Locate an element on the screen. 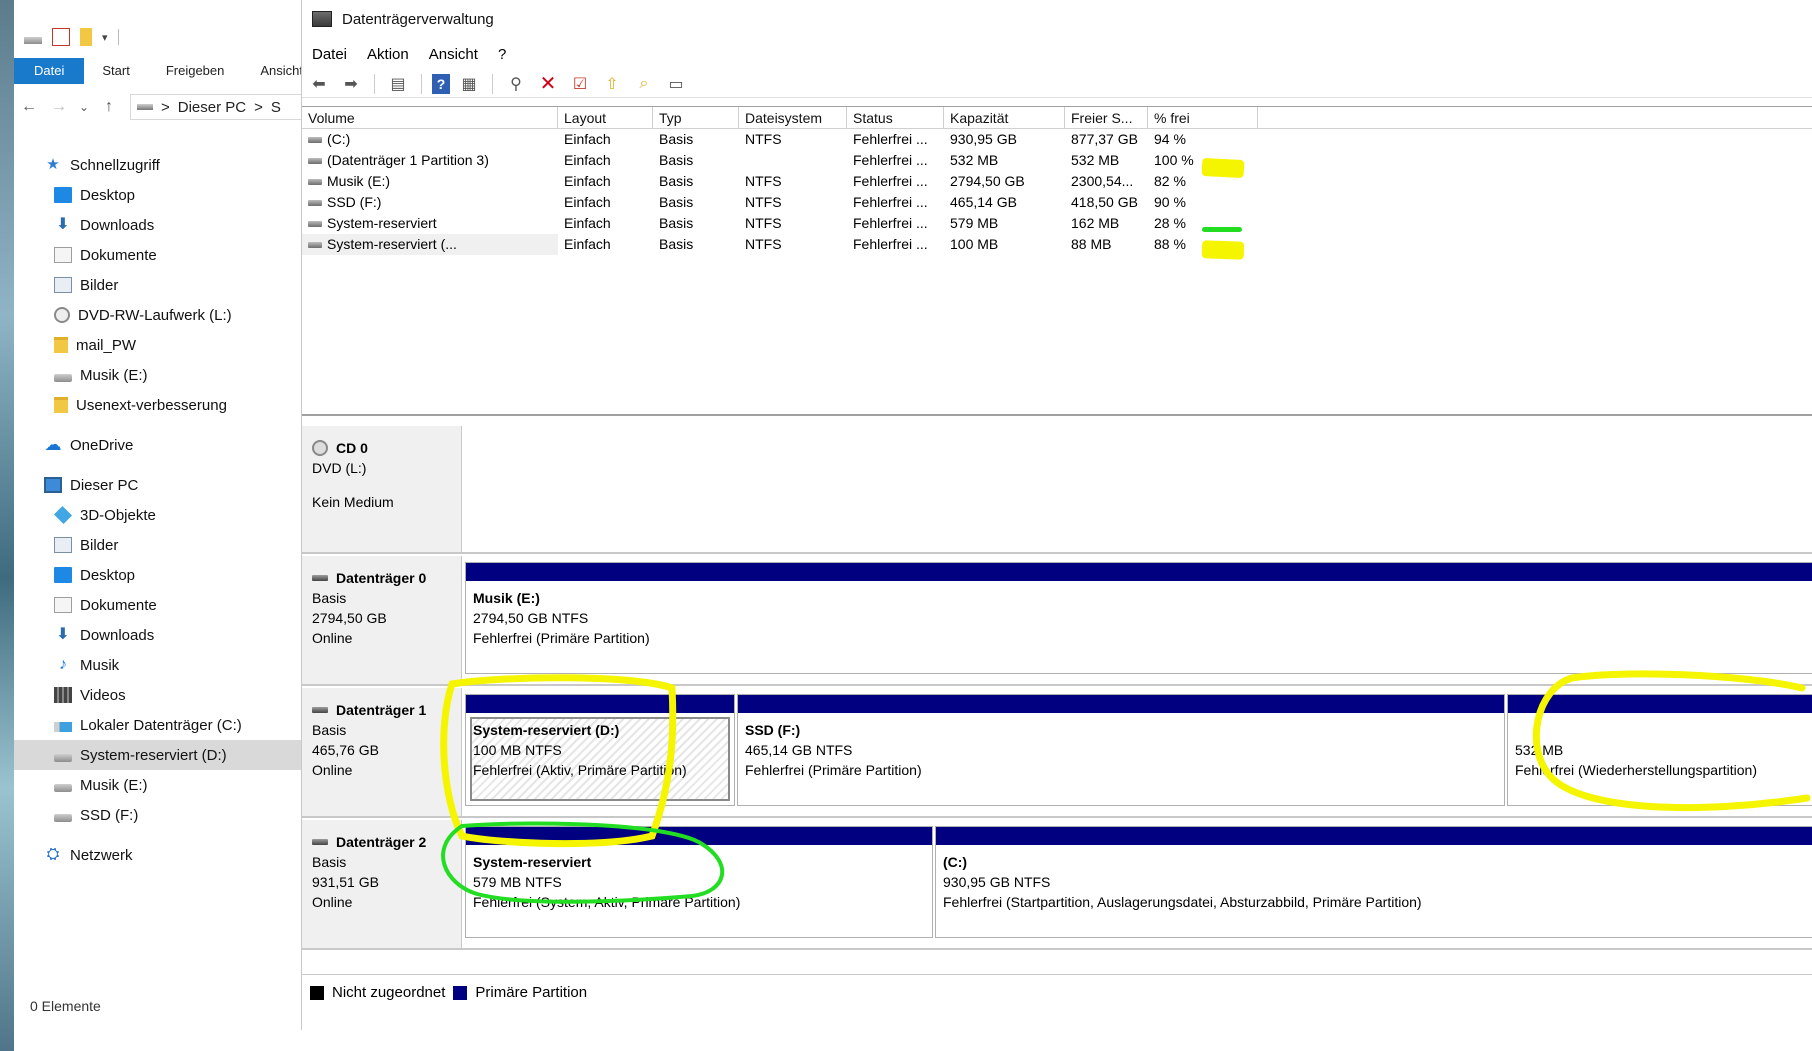 Image resolution: width=1812 pixels, height=1051 pixels. menu-help: ? is located at coordinates (502, 55).